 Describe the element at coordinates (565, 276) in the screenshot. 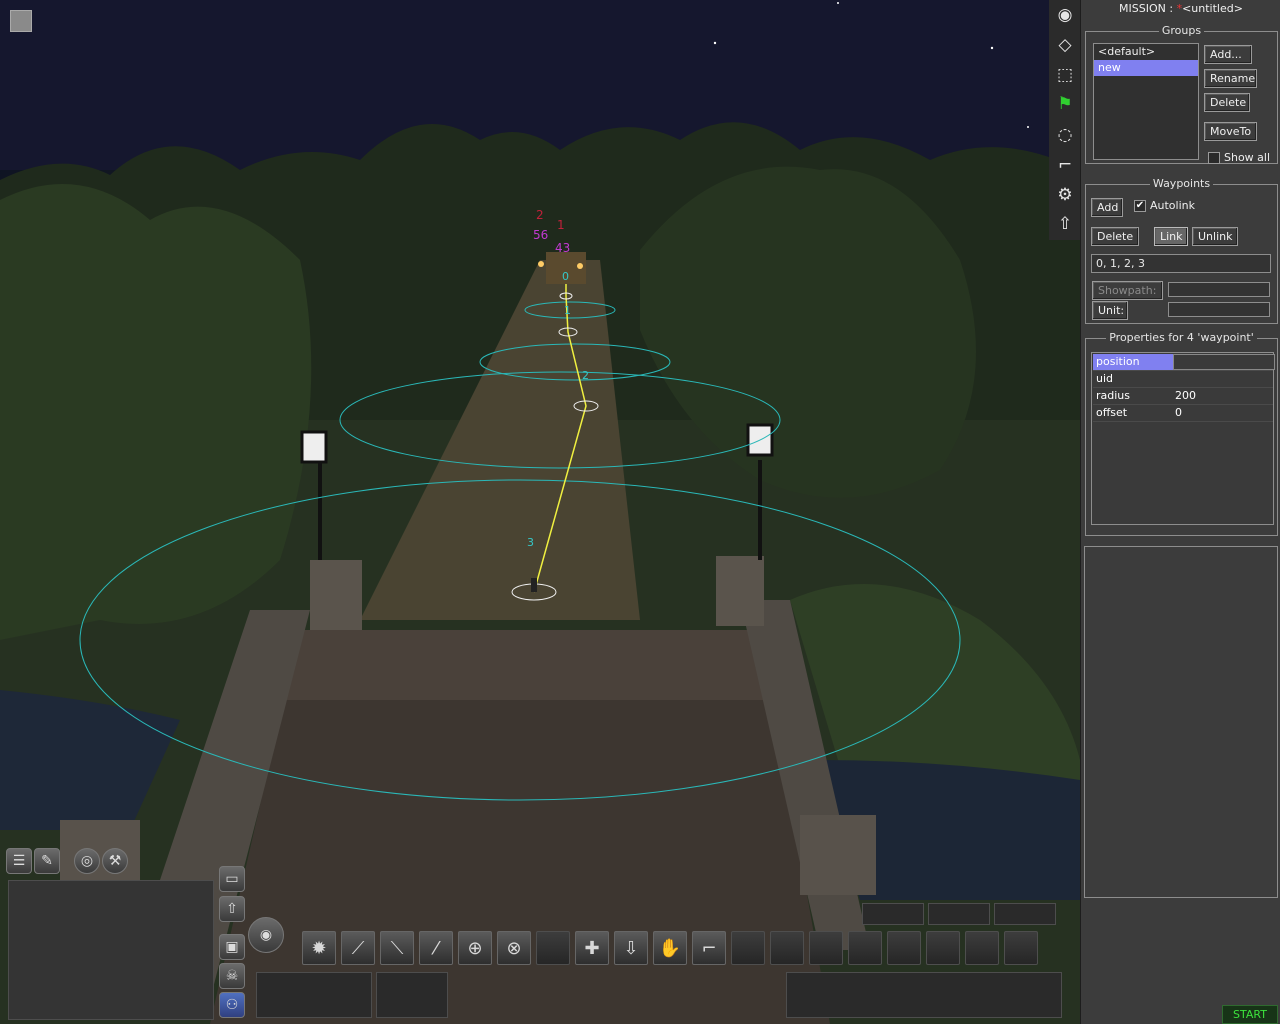

I see `waypoint-label: 0` at that location.